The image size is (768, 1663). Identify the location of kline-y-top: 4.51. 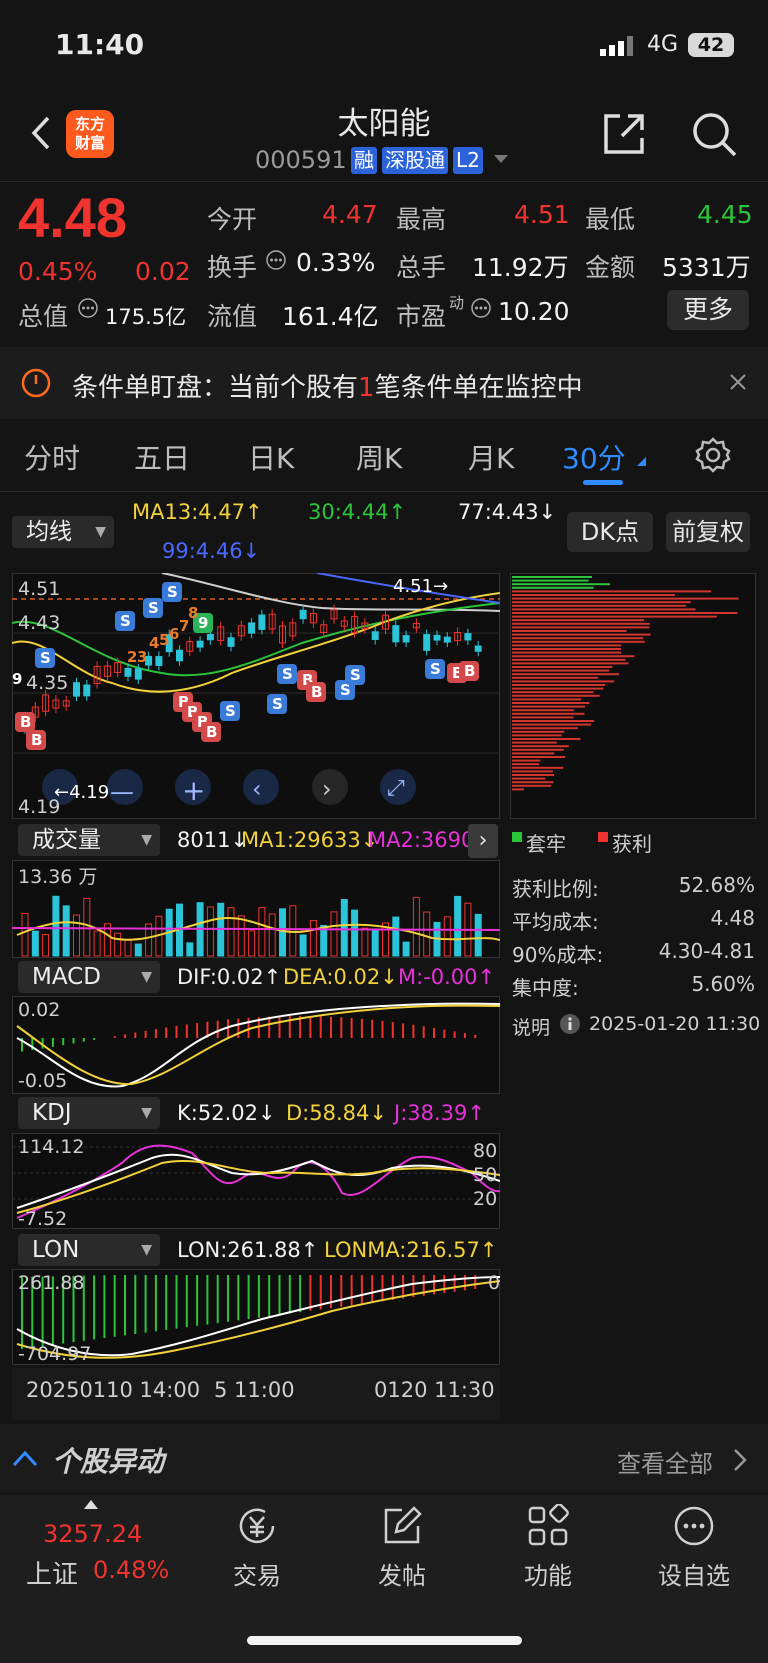
(39, 589).